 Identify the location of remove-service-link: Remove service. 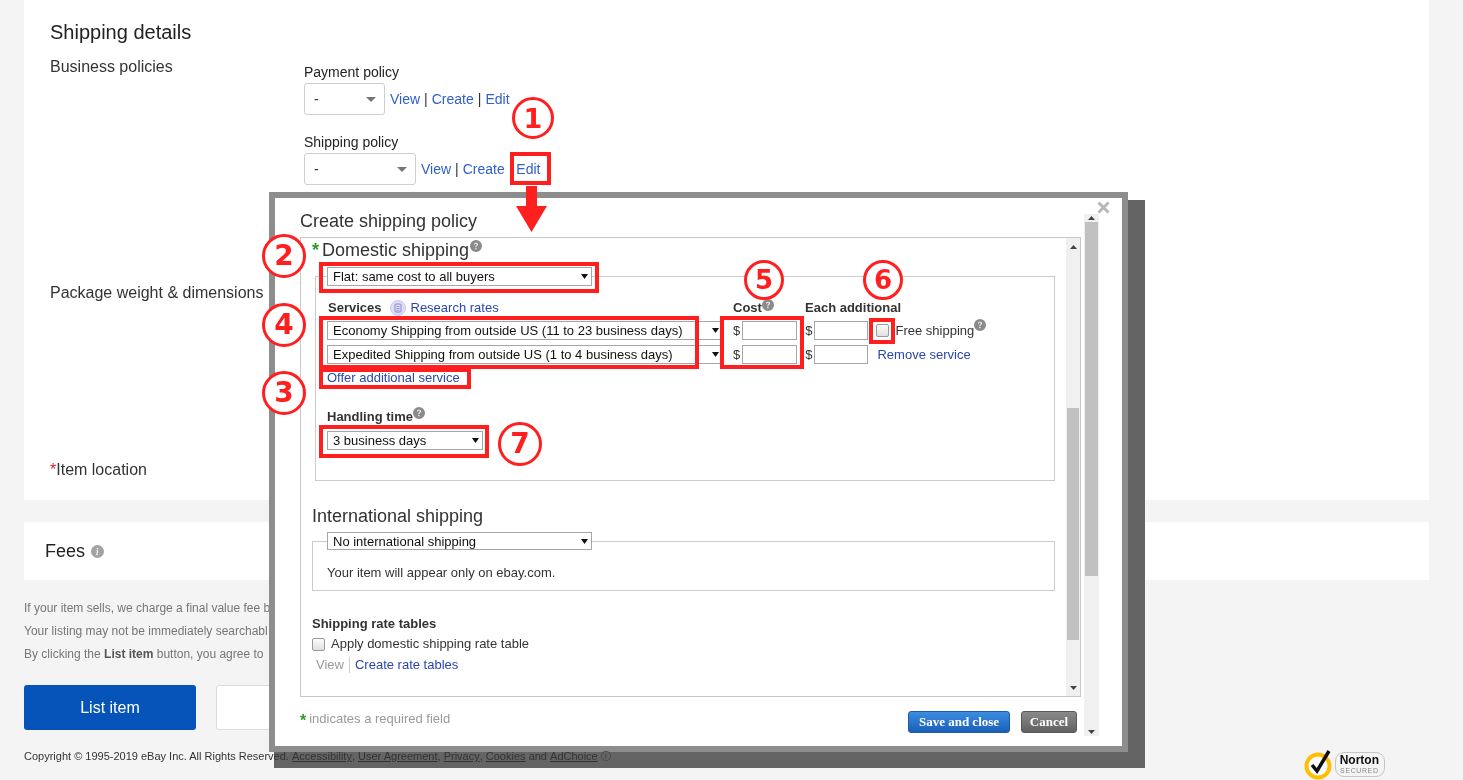
(924, 354).